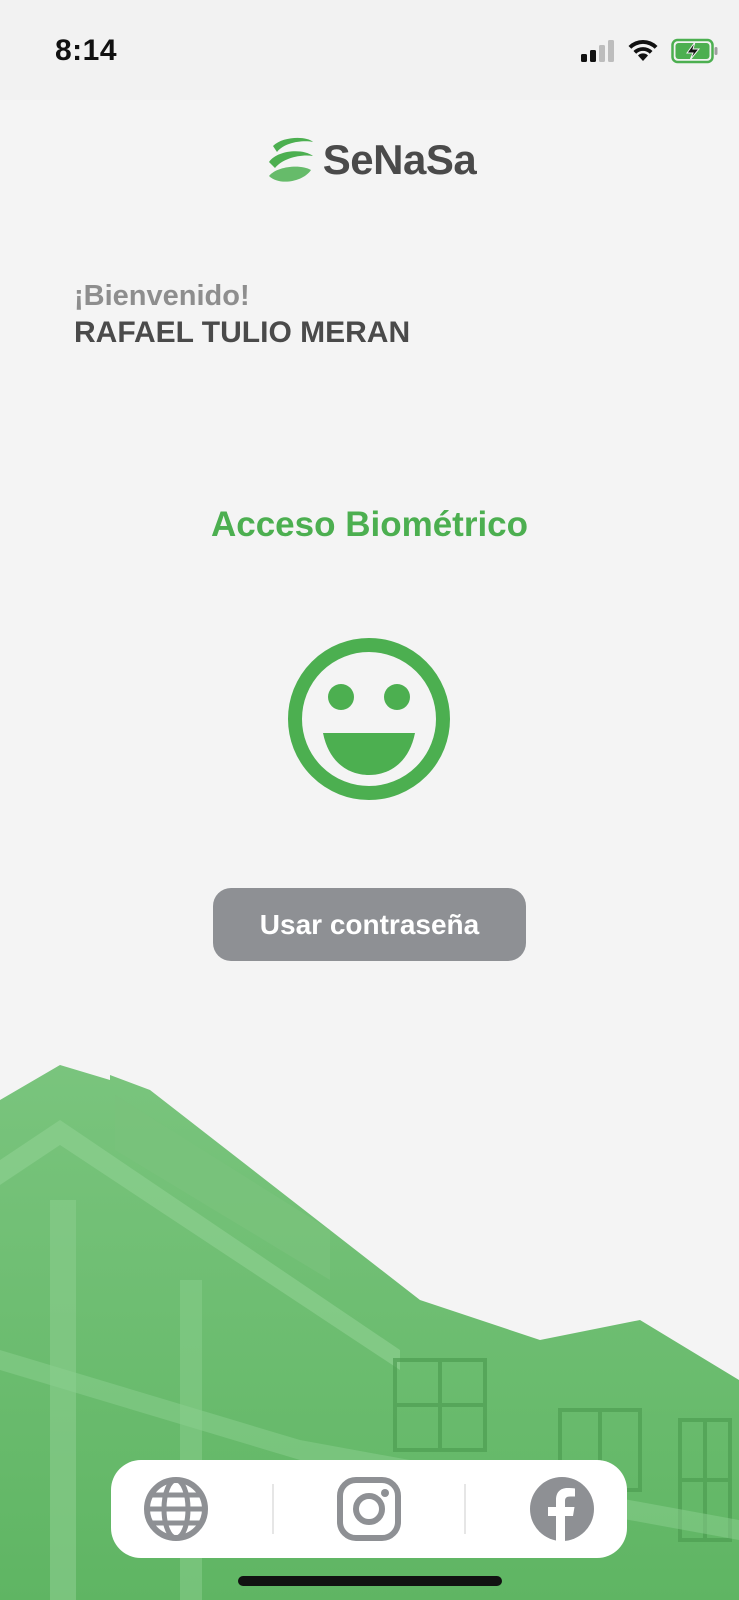 This screenshot has width=739, height=1600. What do you see at coordinates (290, 159) in the screenshot?
I see `senasa-logo-icon` at bounding box center [290, 159].